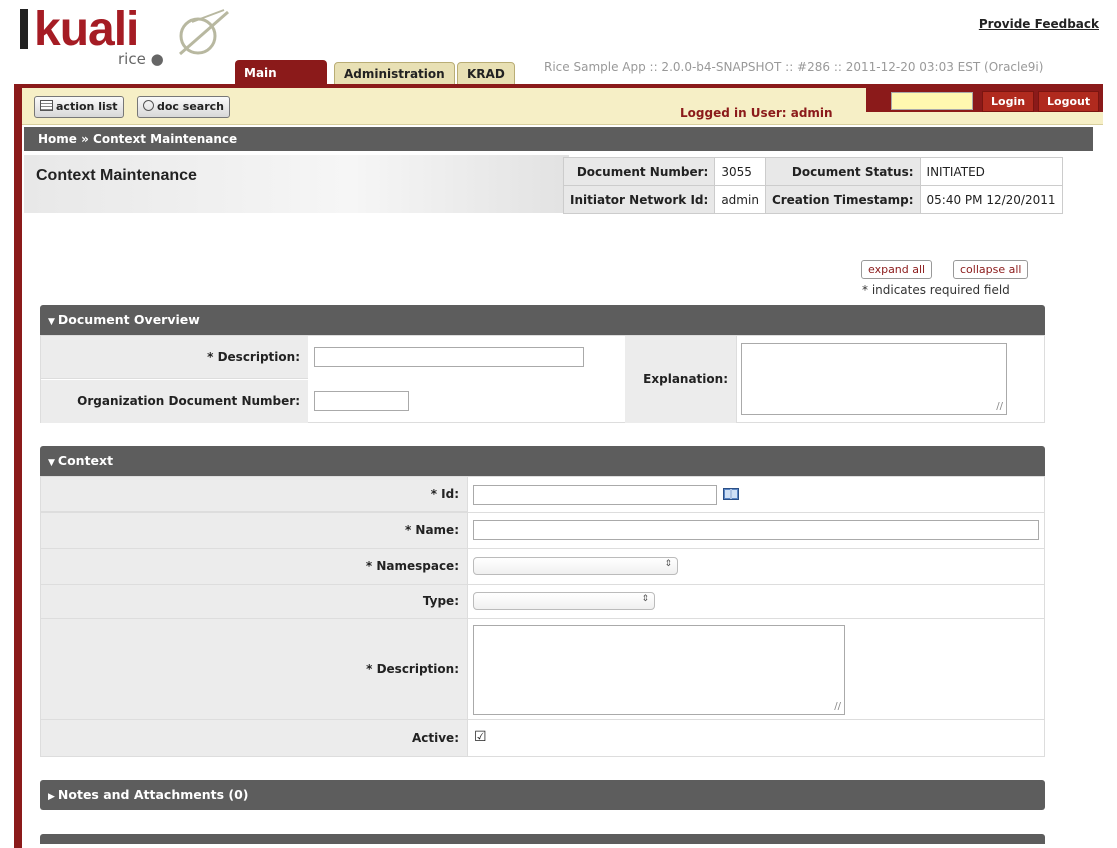 This screenshot has width=1117, height=848. I want to click on context-type-label: Type:, so click(254, 601).